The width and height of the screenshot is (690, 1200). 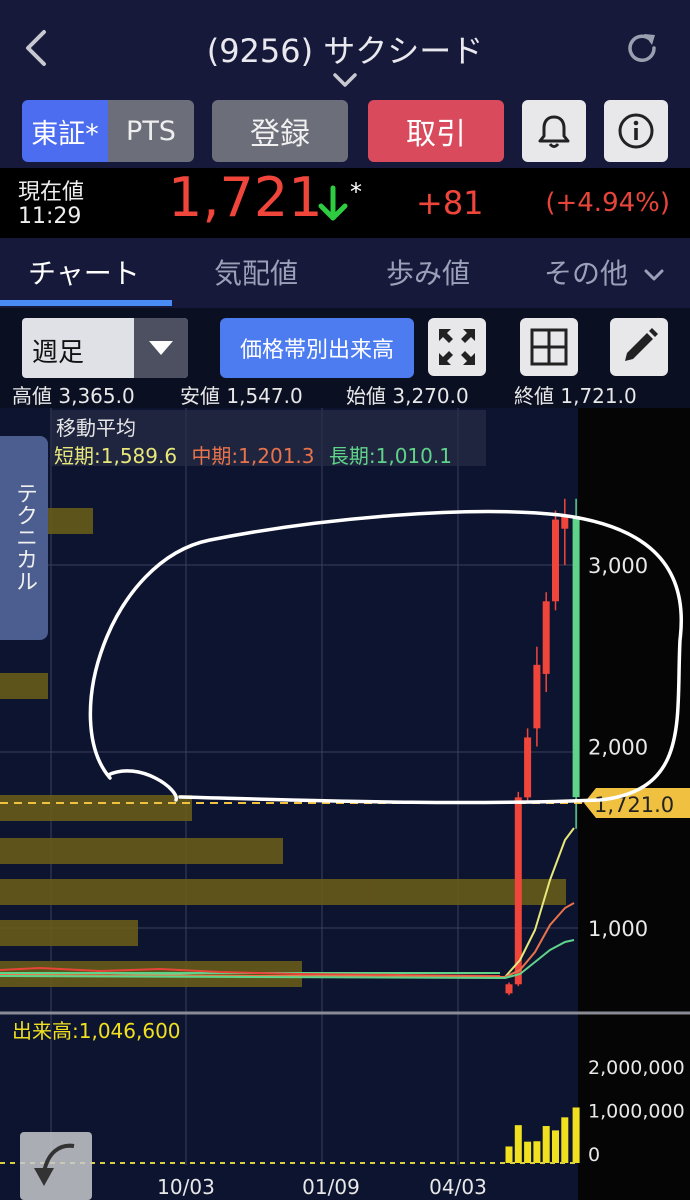 What do you see at coordinates (96, 1031) in the screenshot?
I see `volume-label: 出来高:1,046,600` at bounding box center [96, 1031].